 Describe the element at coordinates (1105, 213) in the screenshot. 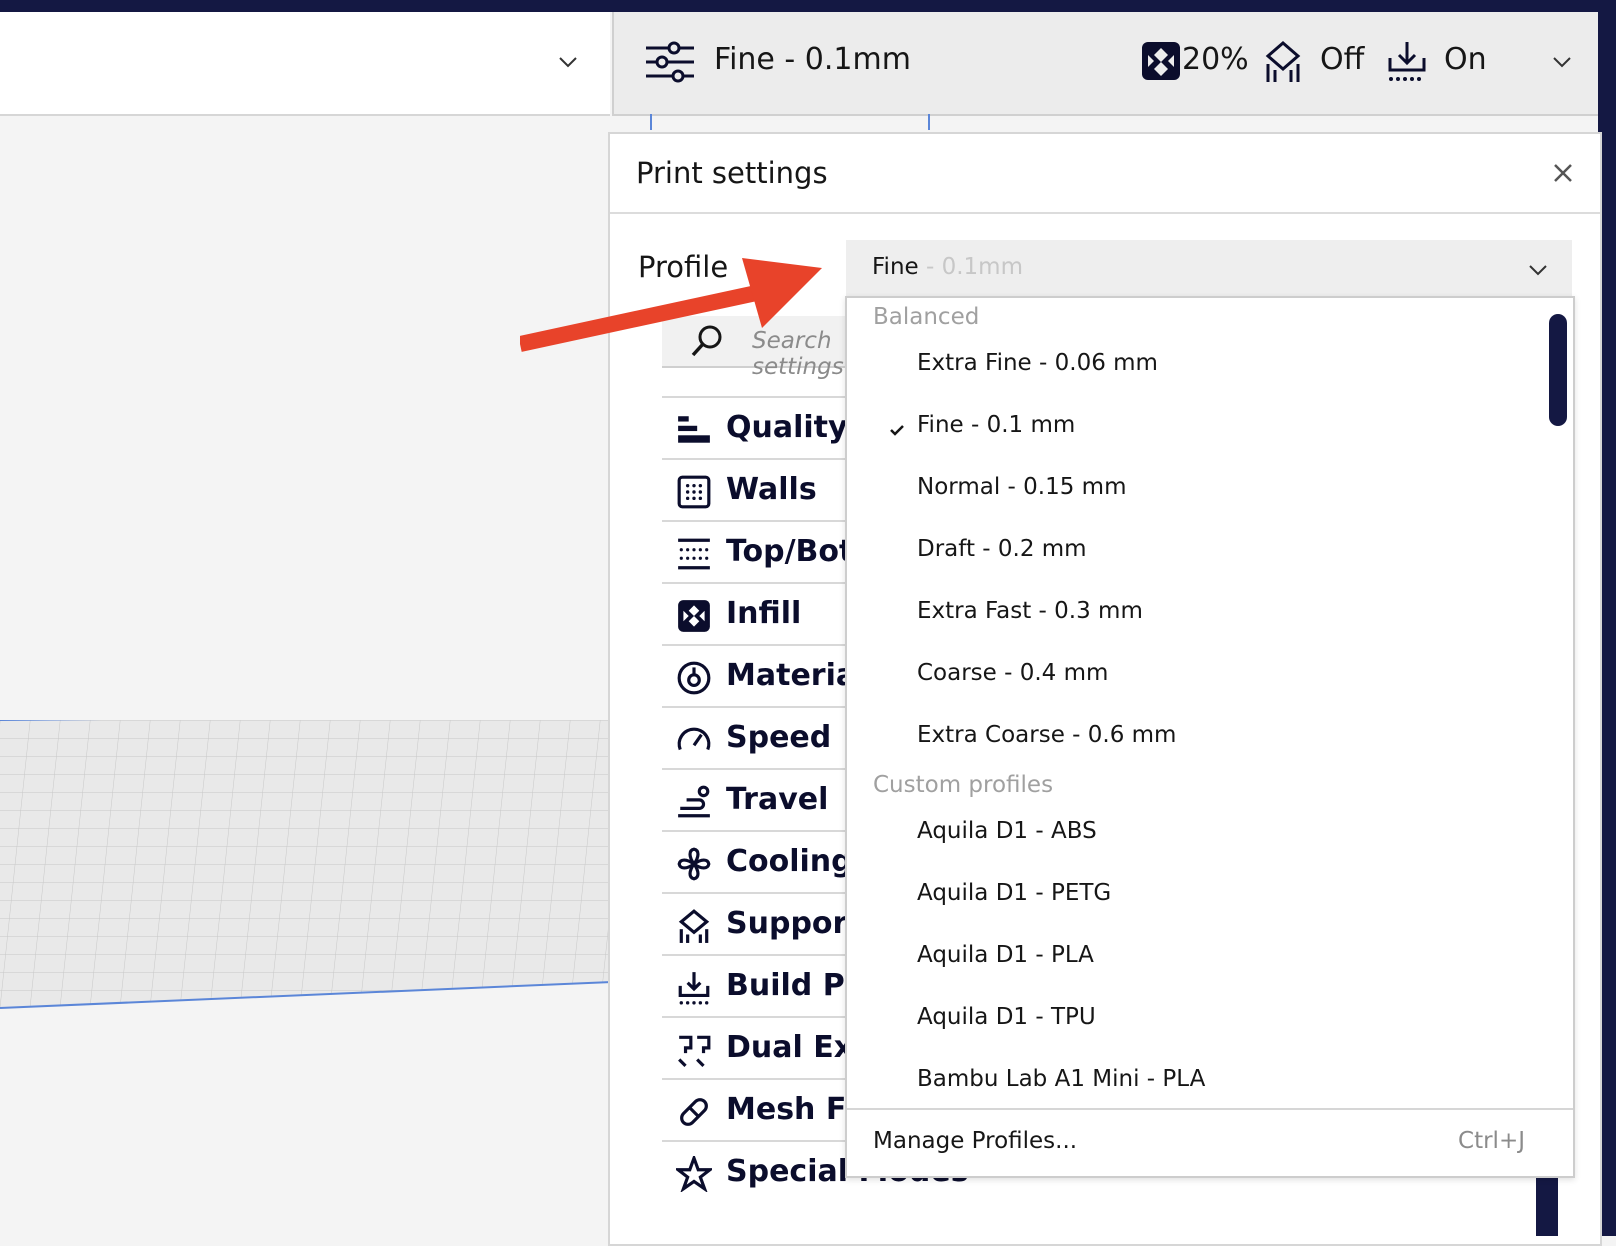

I see `panel-divider` at that location.